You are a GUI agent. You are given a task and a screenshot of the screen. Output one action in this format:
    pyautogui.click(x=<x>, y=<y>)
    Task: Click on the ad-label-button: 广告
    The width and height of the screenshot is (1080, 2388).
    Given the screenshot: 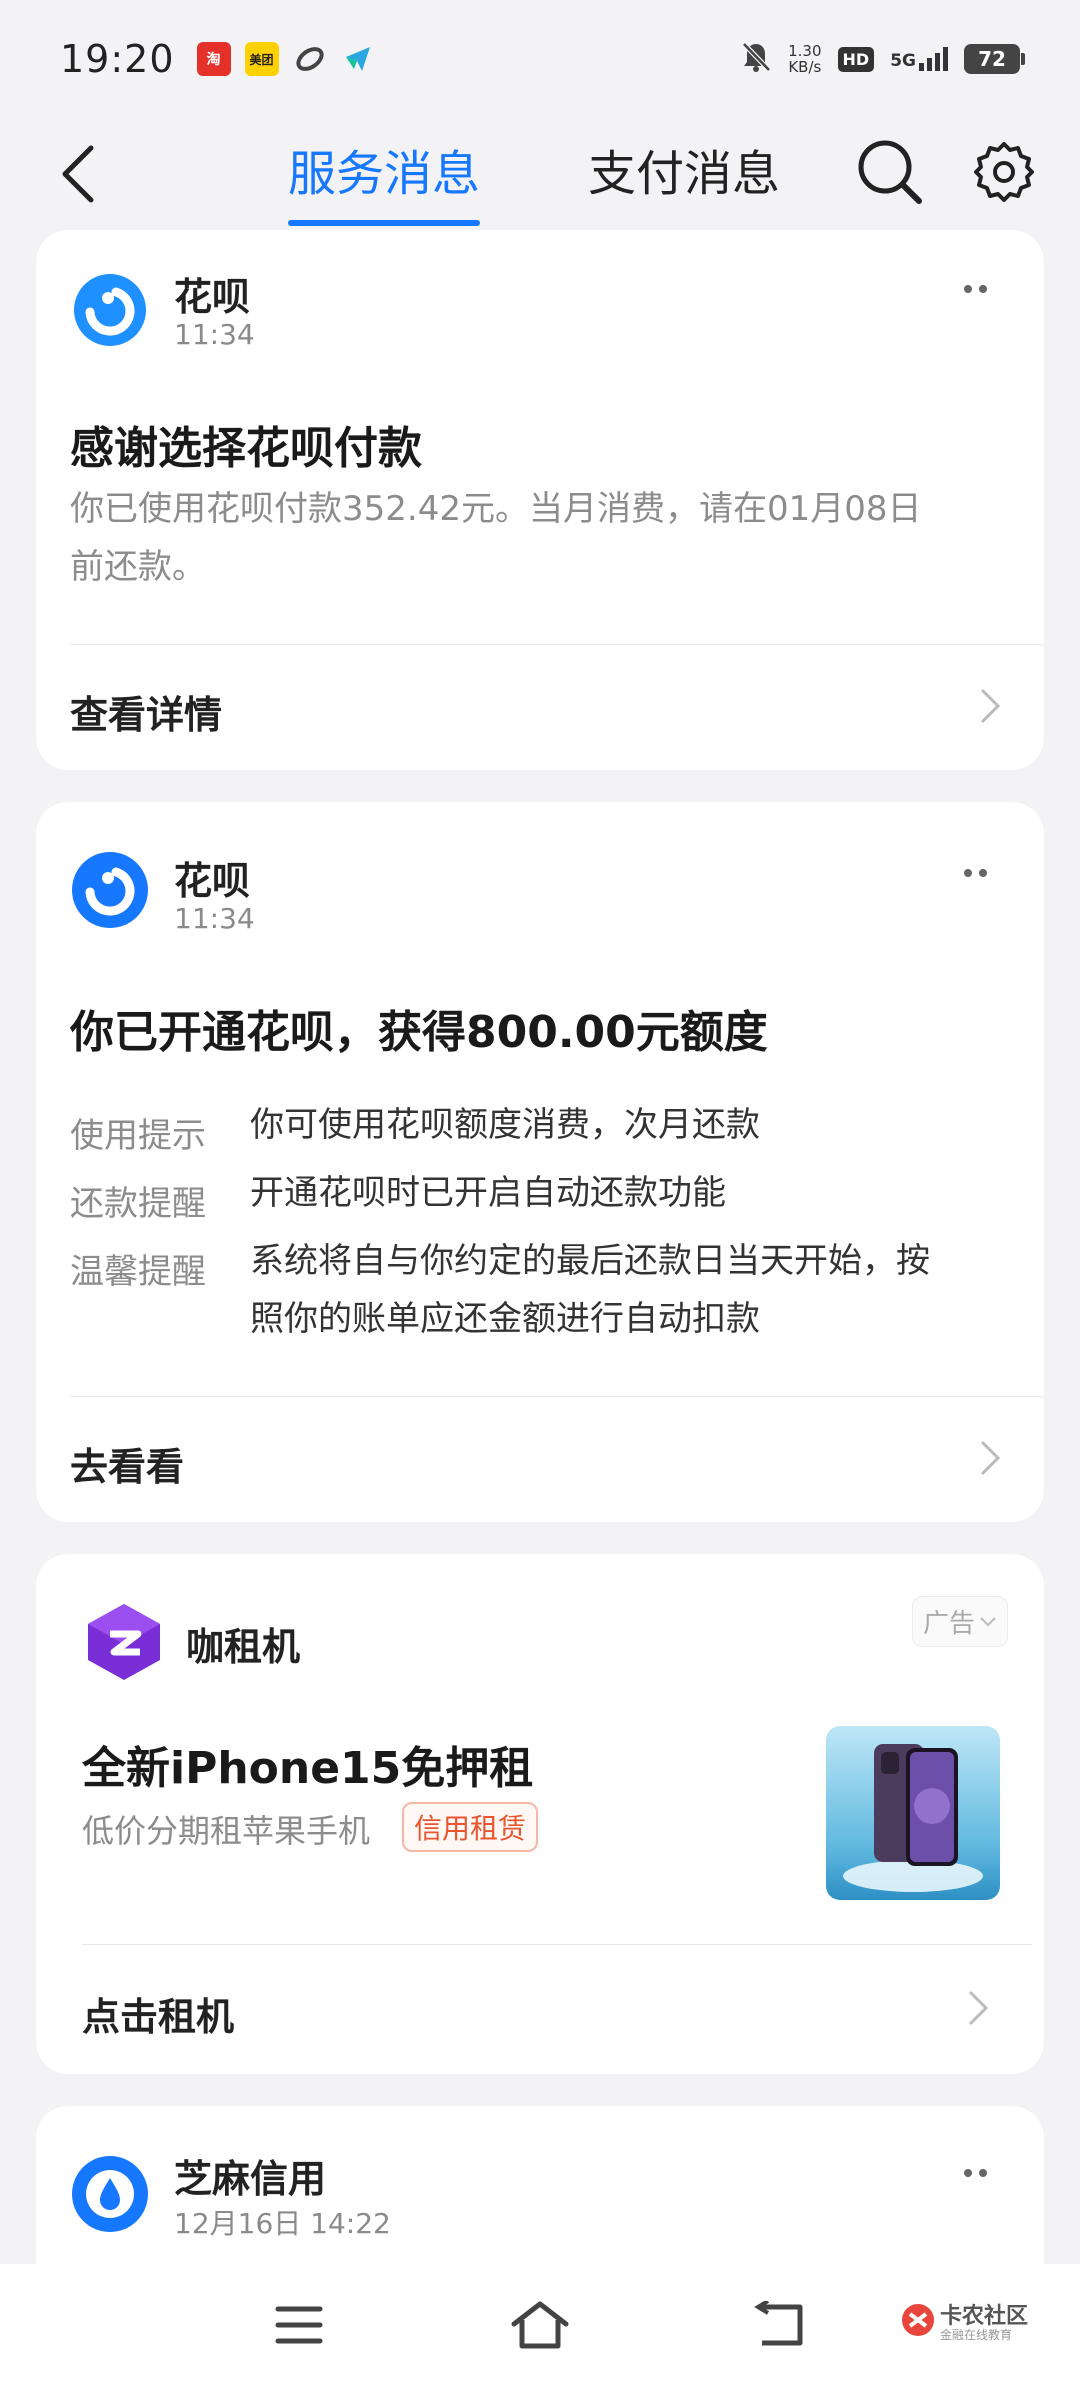 What is the action you would take?
    pyautogui.click(x=960, y=1621)
    